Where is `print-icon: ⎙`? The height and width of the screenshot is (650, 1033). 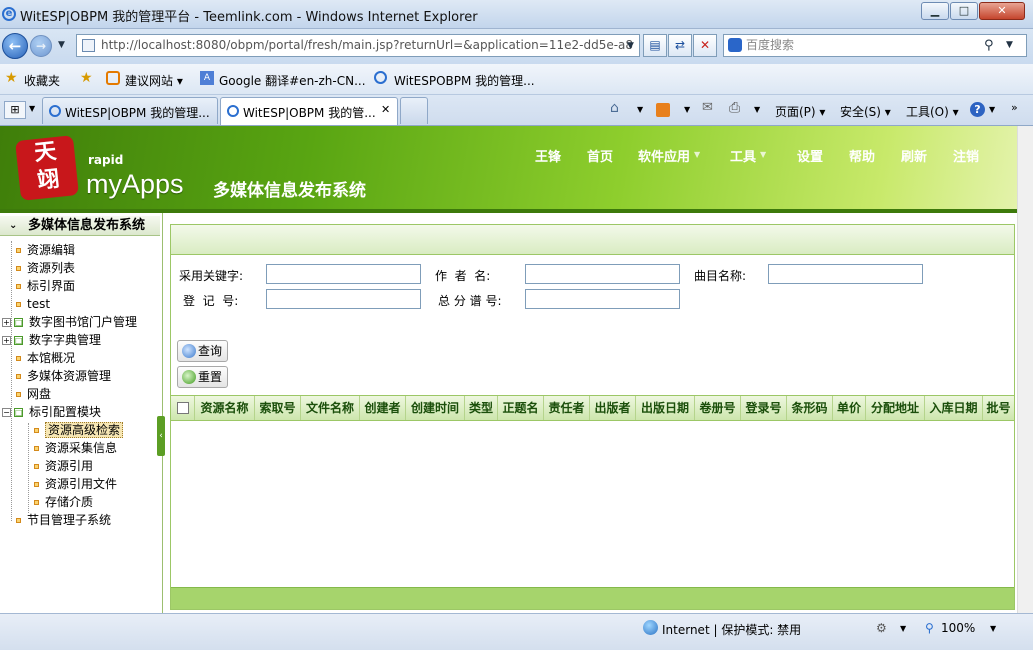
print-icon: ⎙ is located at coordinates (734, 108).